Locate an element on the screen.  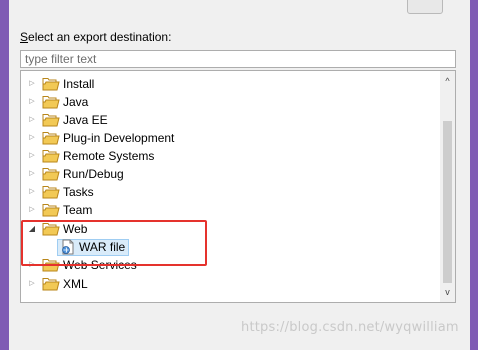
tree-item-war-file: WAR file is located at coordinates (93, 247).